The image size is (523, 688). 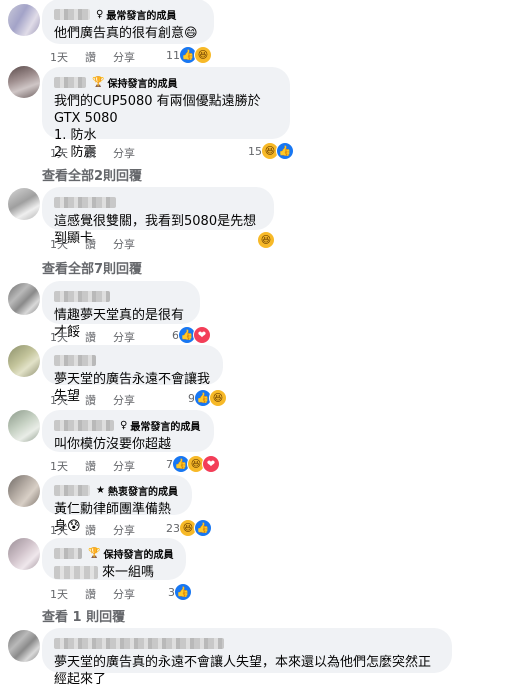 I want to click on member-badge: ★ 熱衷發言的成員, so click(x=137, y=491).